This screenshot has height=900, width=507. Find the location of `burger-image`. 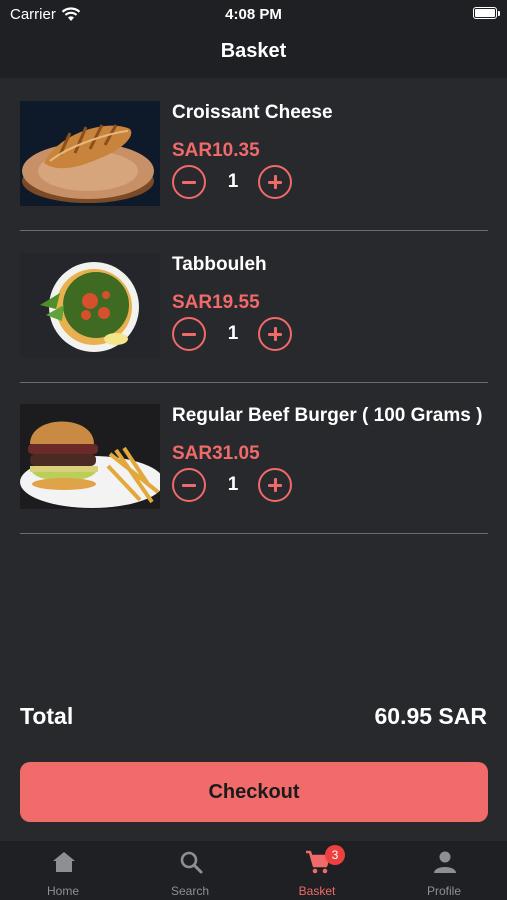

burger-image is located at coordinates (90, 456).